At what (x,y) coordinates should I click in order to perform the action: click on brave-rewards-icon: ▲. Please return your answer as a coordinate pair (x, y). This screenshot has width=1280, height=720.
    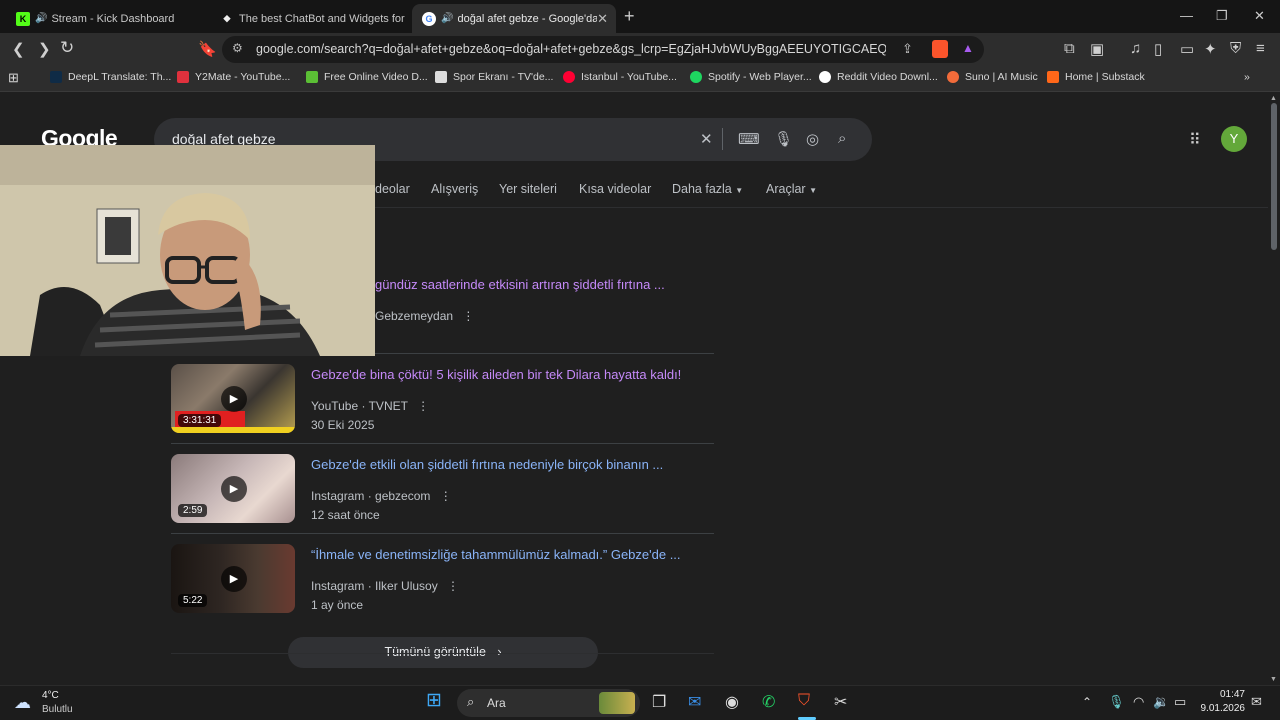
    Looking at the image, I should click on (968, 48).